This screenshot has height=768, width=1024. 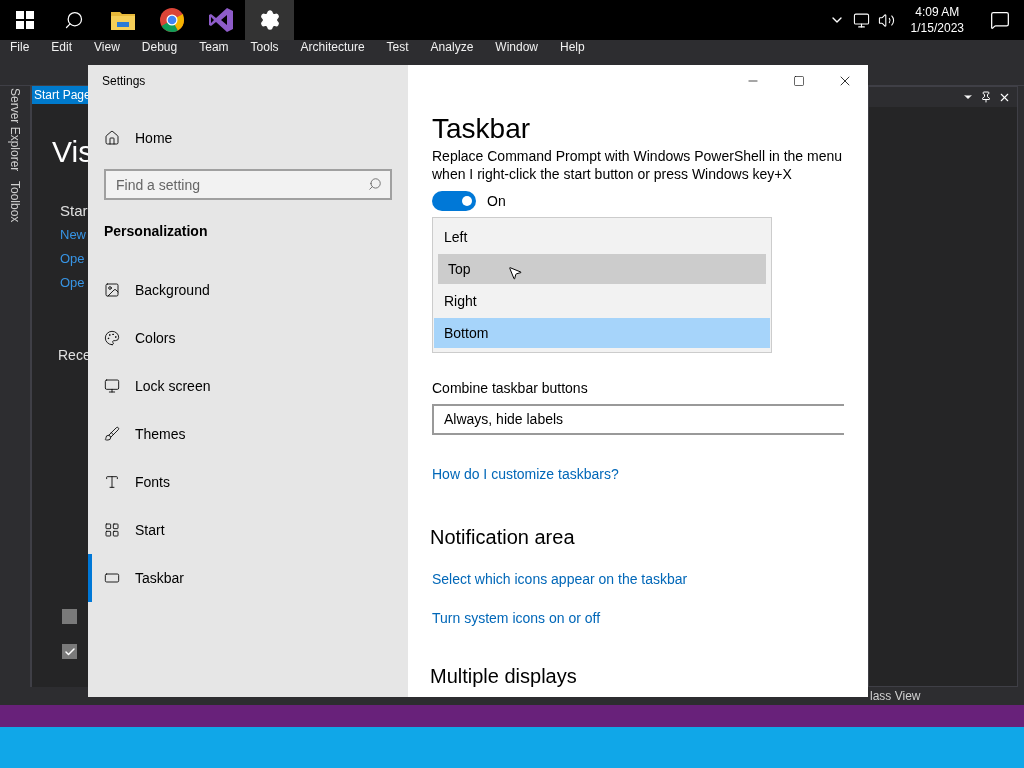 I want to click on browser-icon, so click(x=171, y=20).